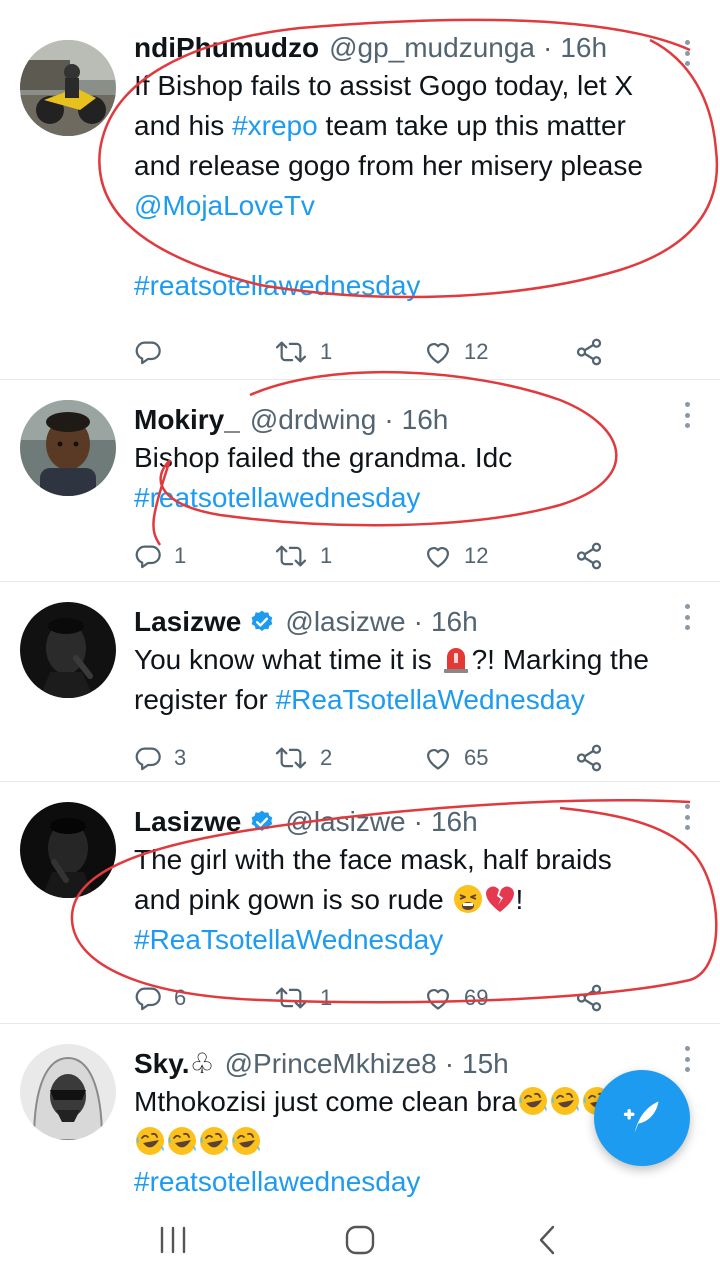  I want to click on recent-apps-button, so click(173, 1240).